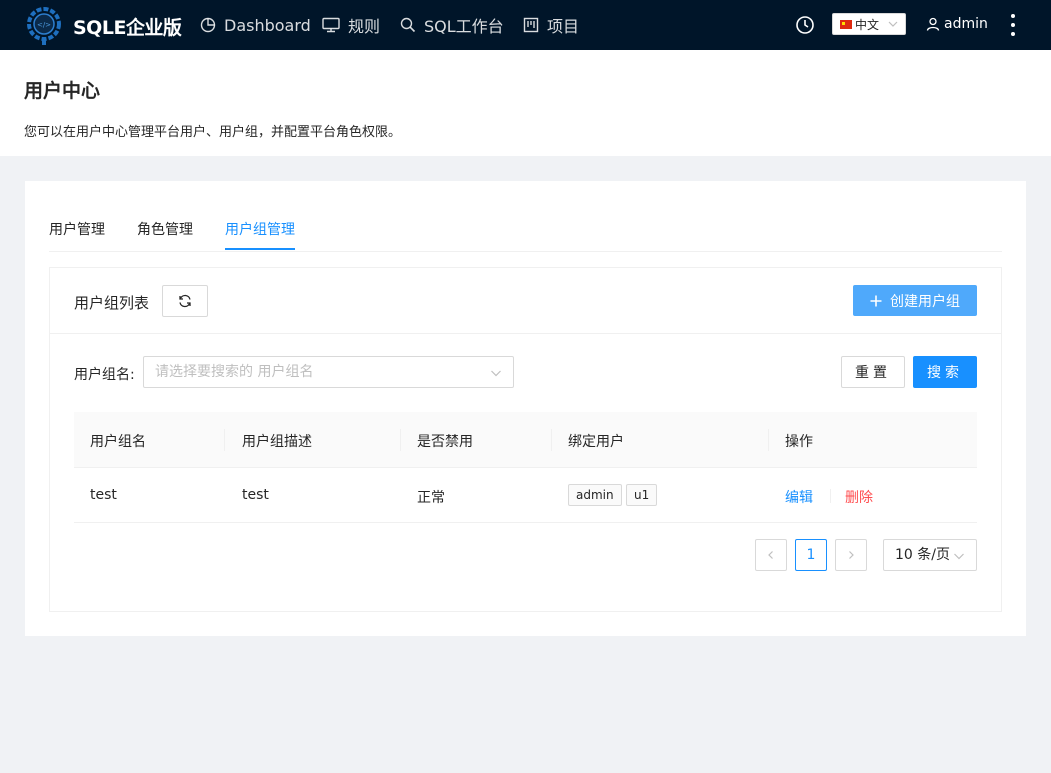 The height and width of the screenshot is (773, 1051). What do you see at coordinates (112, 303) in the screenshot?
I see `list-title: 用户组列表` at bounding box center [112, 303].